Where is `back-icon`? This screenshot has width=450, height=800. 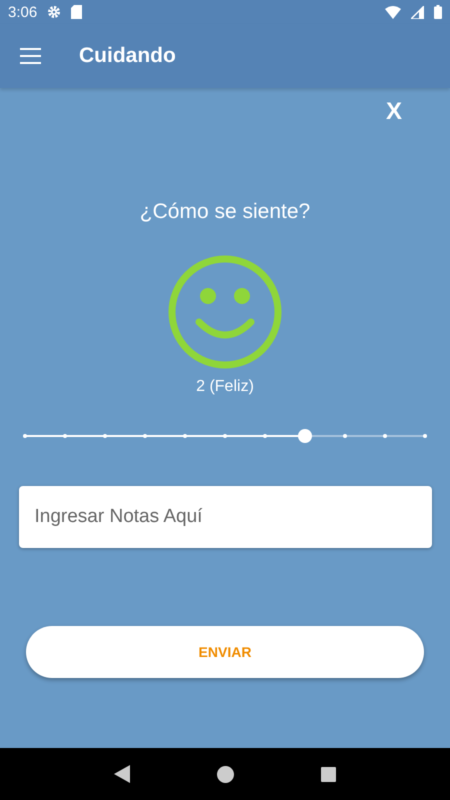 back-icon is located at coordinates (122, 774).